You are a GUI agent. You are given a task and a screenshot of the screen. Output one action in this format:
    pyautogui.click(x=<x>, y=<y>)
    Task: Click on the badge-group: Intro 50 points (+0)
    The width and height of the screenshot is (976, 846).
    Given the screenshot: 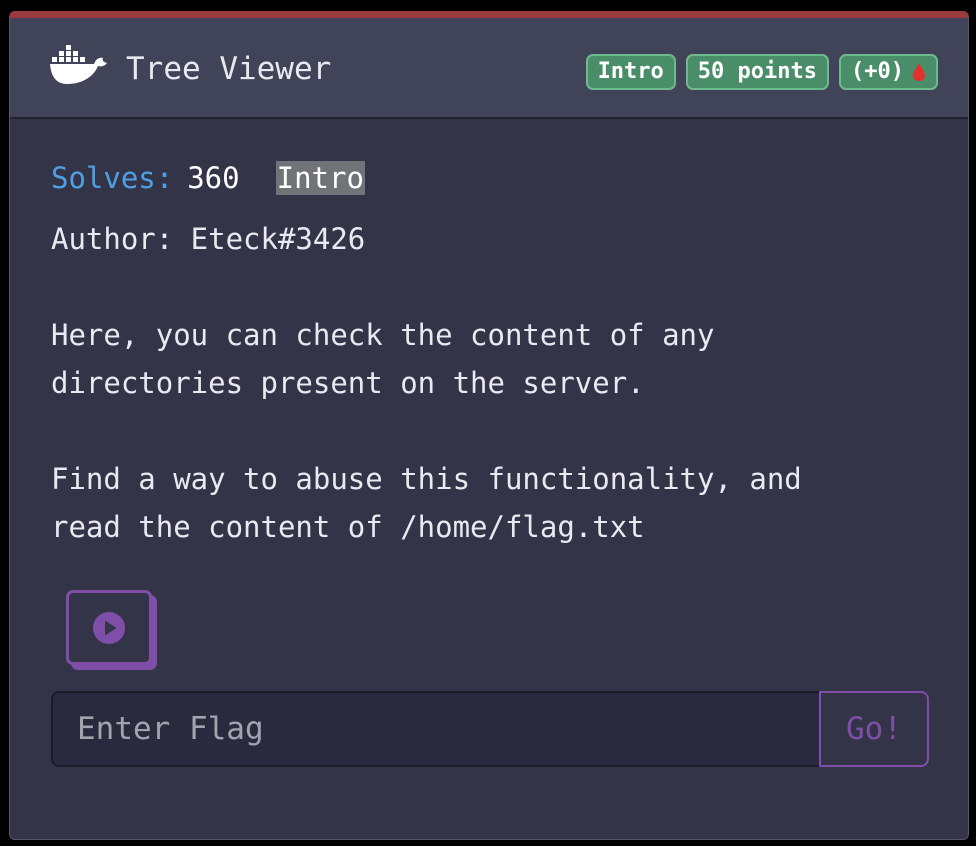 What is the action you would take?
    pyautogui.click(x=761, y=72)
    